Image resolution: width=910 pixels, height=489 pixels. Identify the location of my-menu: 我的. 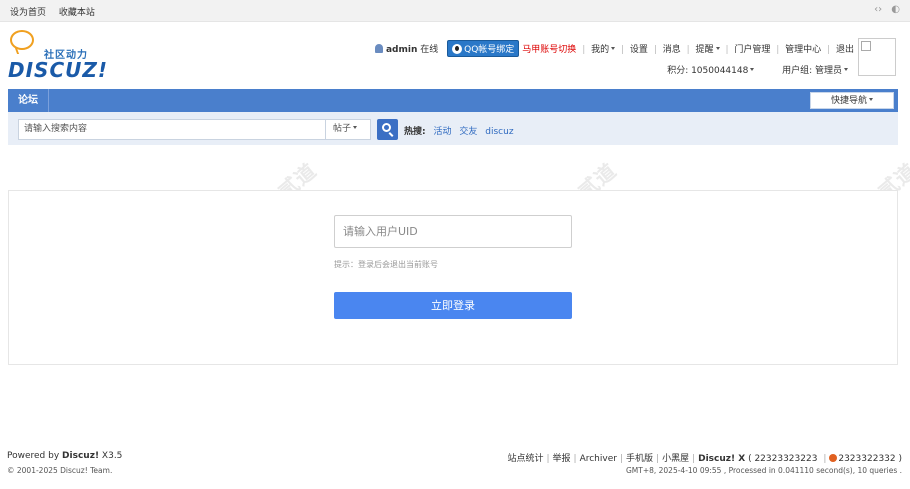
(603, 50).